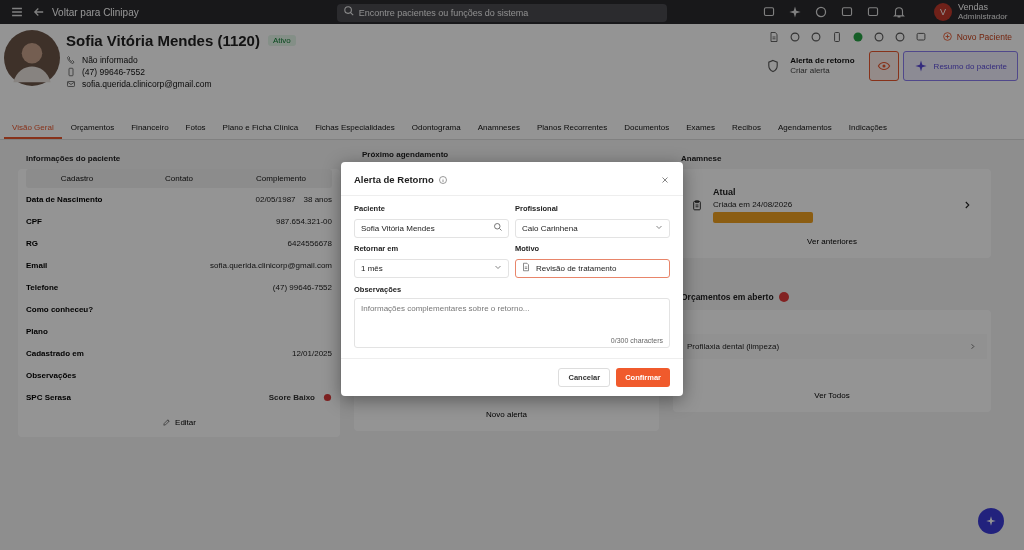  Describe the element at coordinates (92, 129) in the screenshot. I see `tab: Orçamentos` at that location.